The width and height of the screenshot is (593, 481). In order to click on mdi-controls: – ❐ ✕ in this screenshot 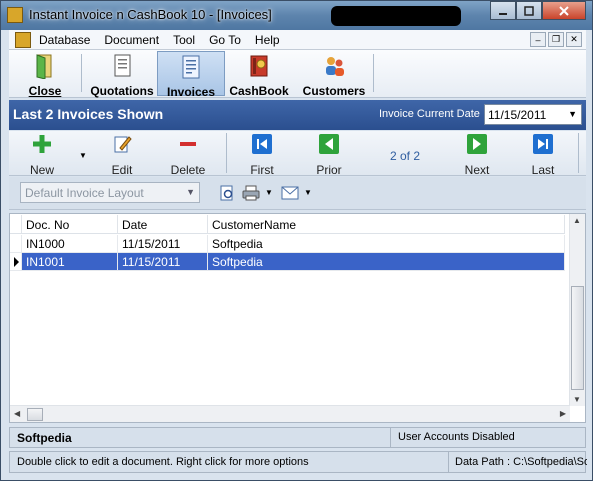, I will do `click(556, 39)`.